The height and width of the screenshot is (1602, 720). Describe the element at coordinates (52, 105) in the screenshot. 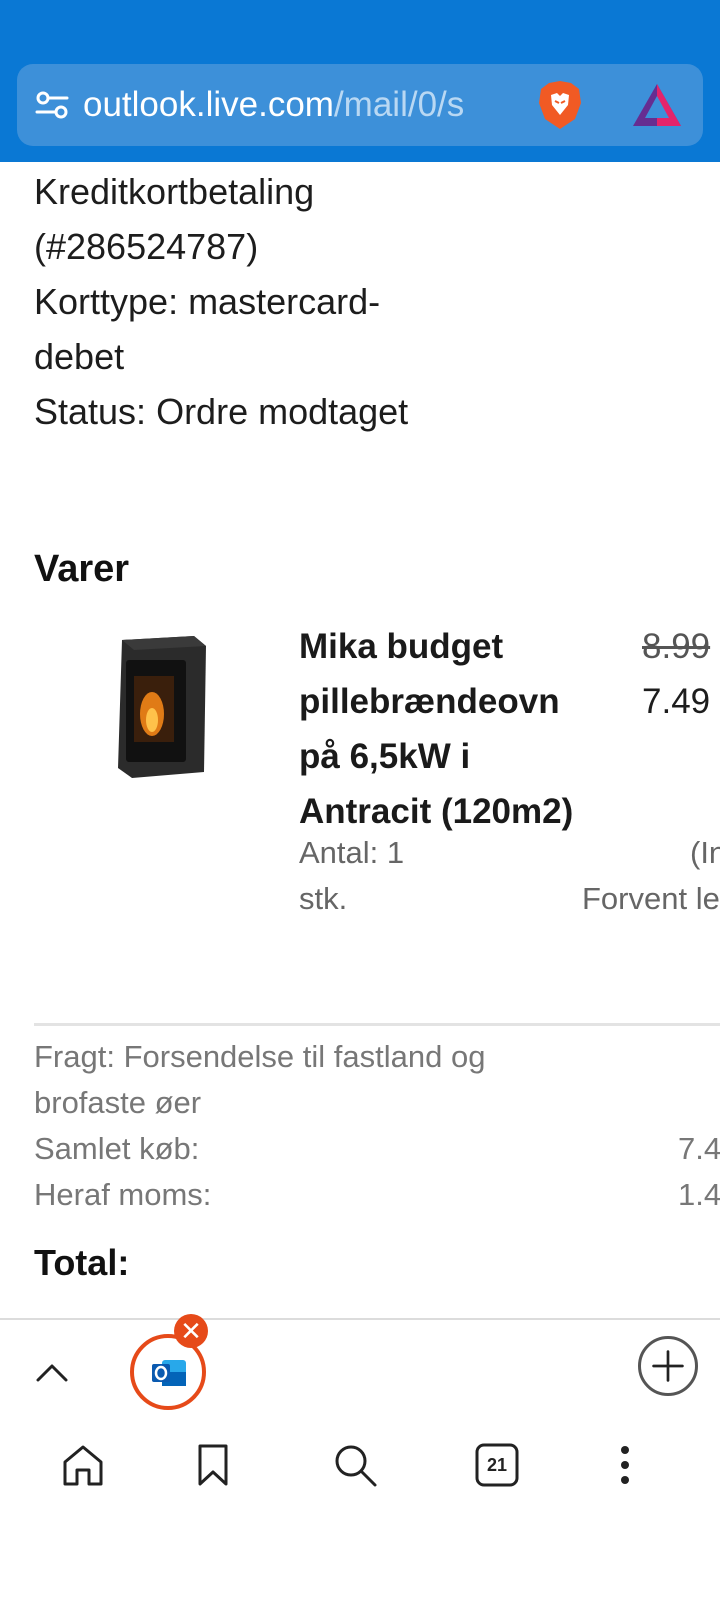

I see `site-settings-icon` at that location.